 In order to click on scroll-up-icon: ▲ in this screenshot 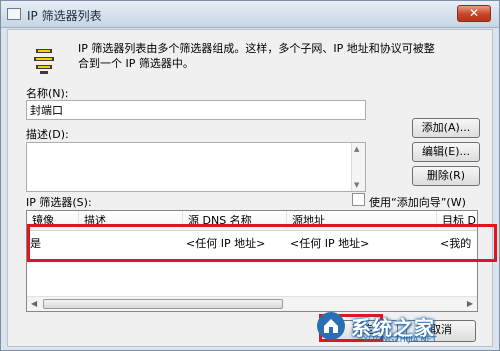, I will do `click(356, 149)`.